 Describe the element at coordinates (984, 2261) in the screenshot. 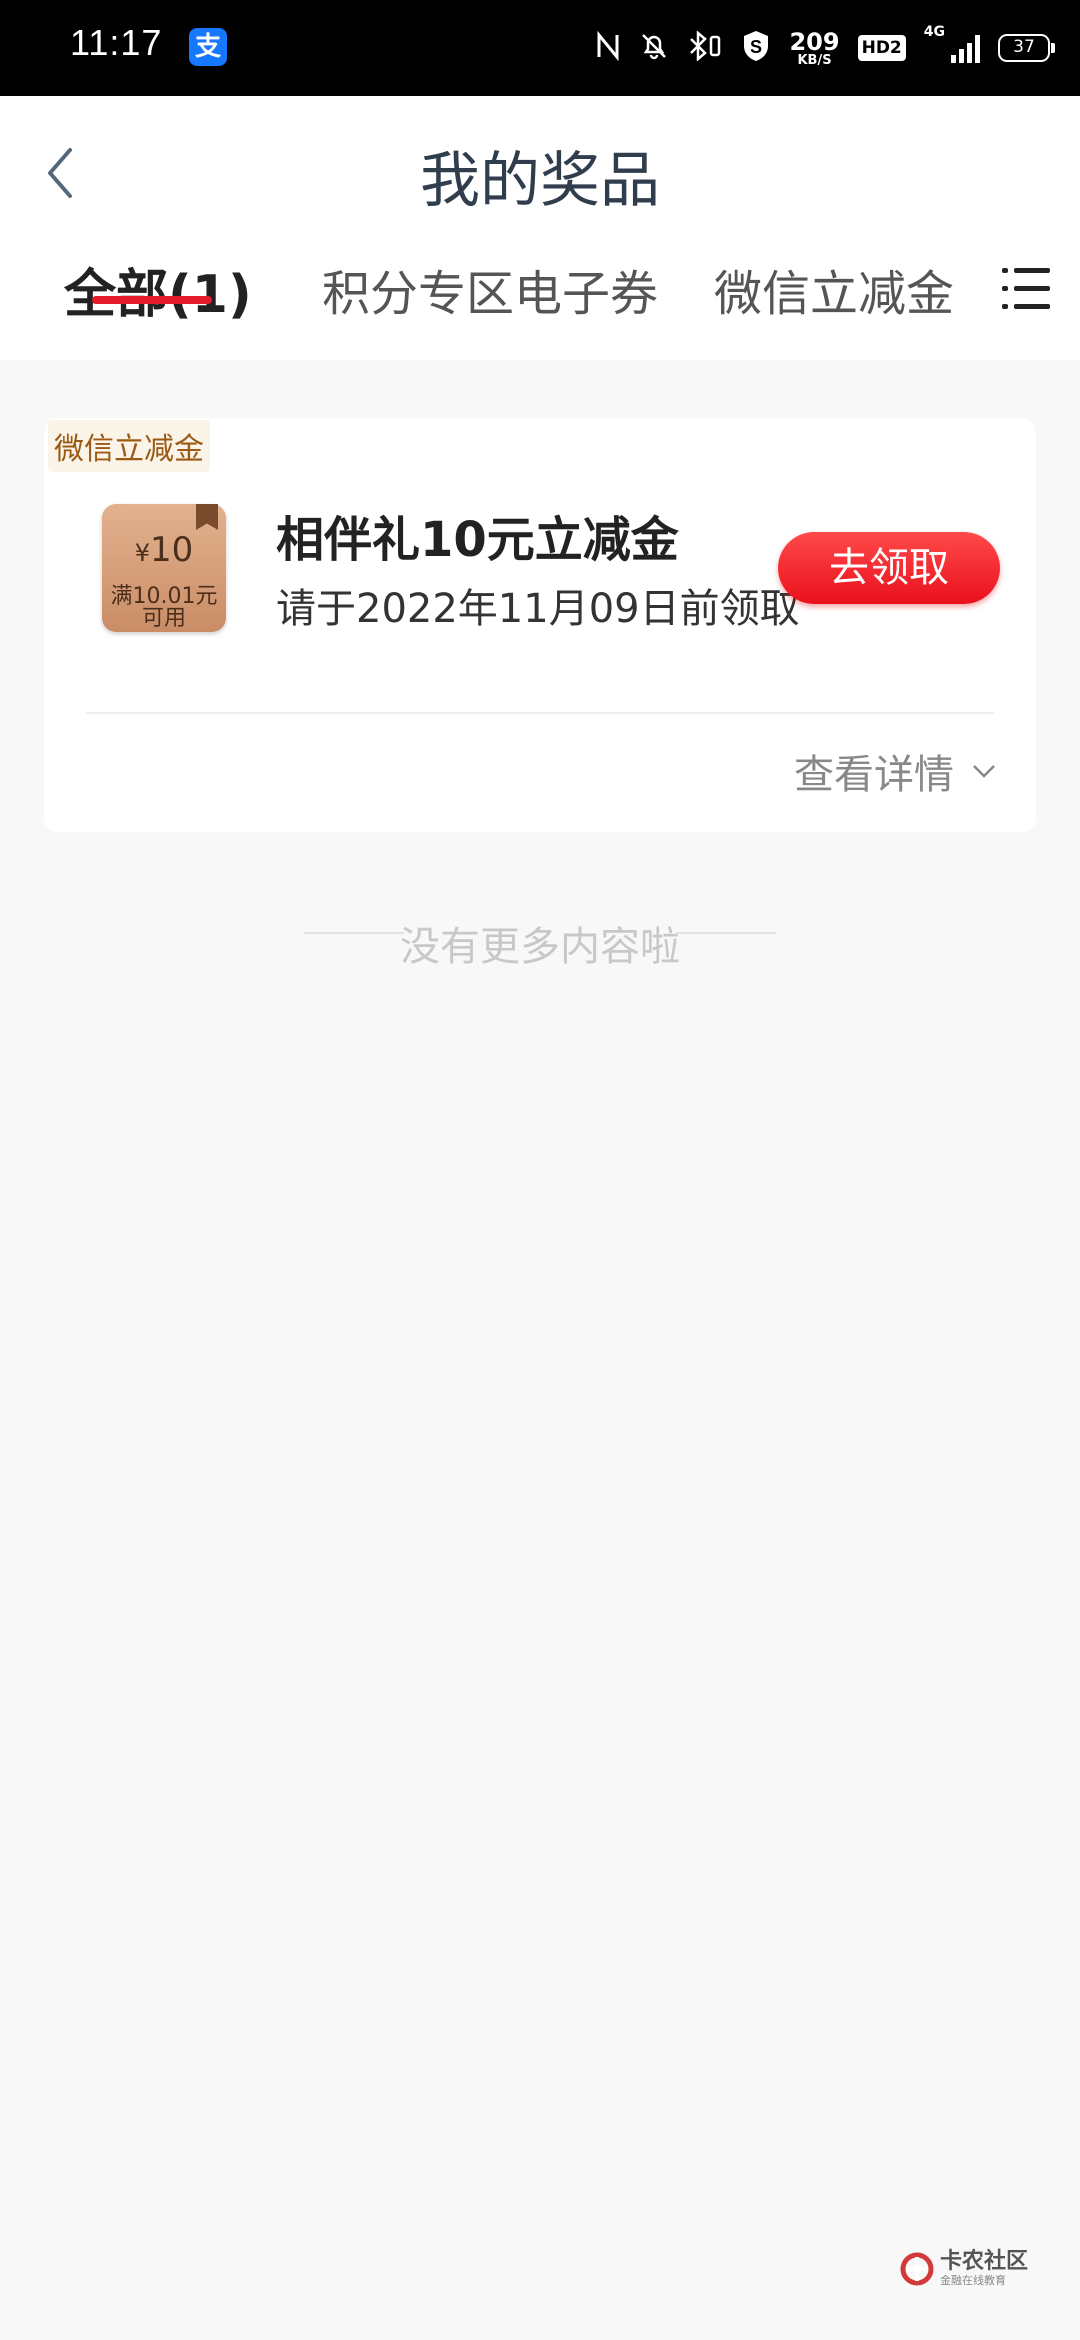

I see `watermark-name: 卡农社区` at that location.